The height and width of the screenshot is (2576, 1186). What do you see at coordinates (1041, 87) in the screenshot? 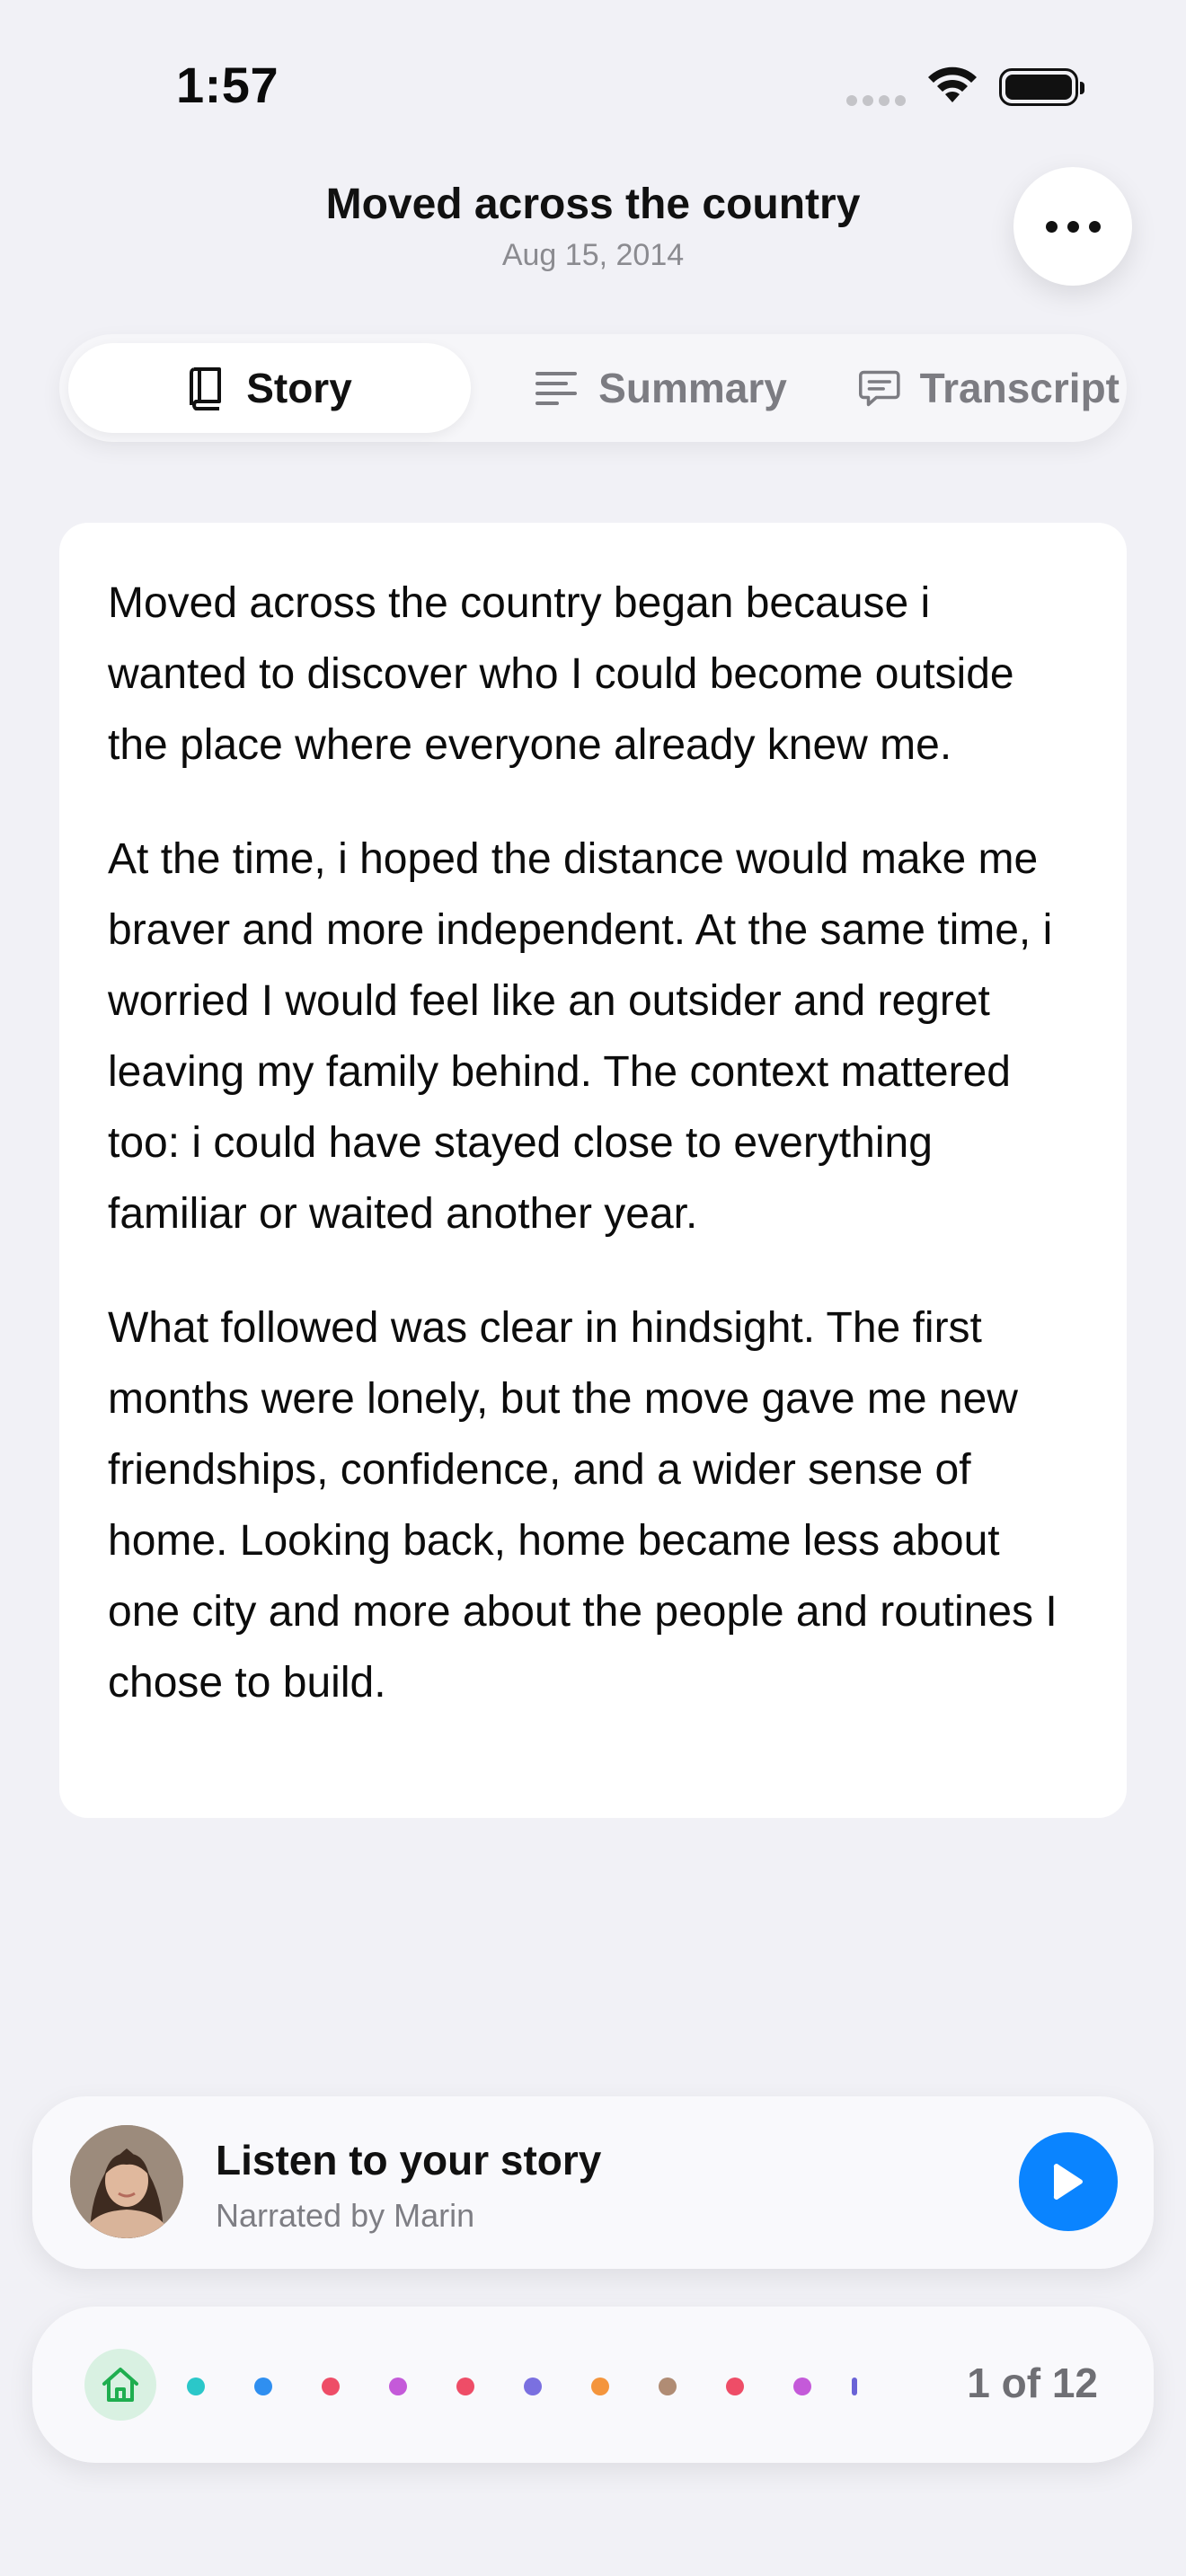
I see `battery-icon` at bounding box center [1041, 87].